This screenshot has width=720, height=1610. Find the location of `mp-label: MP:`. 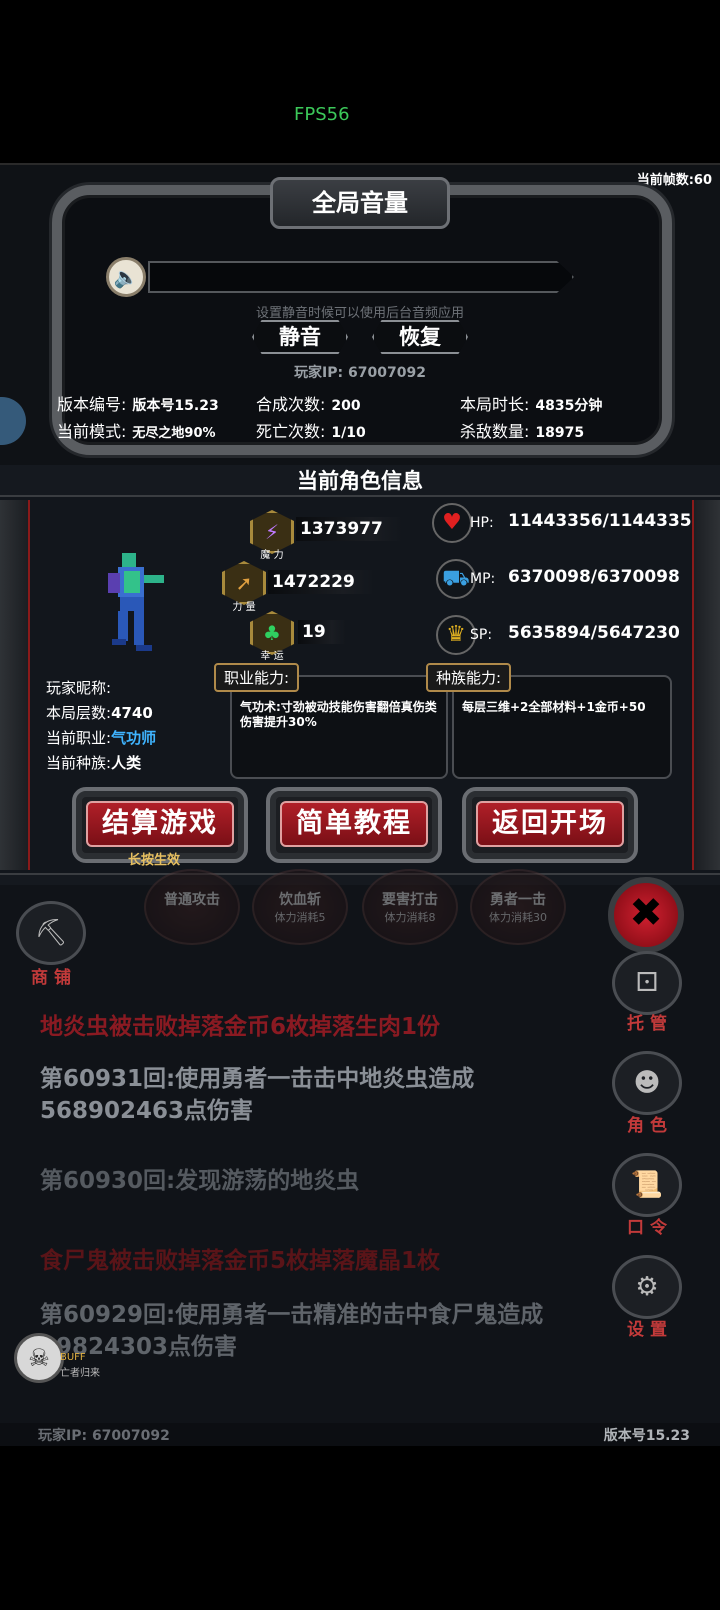

mp-label: MP: is located at coordinates (483, 579).